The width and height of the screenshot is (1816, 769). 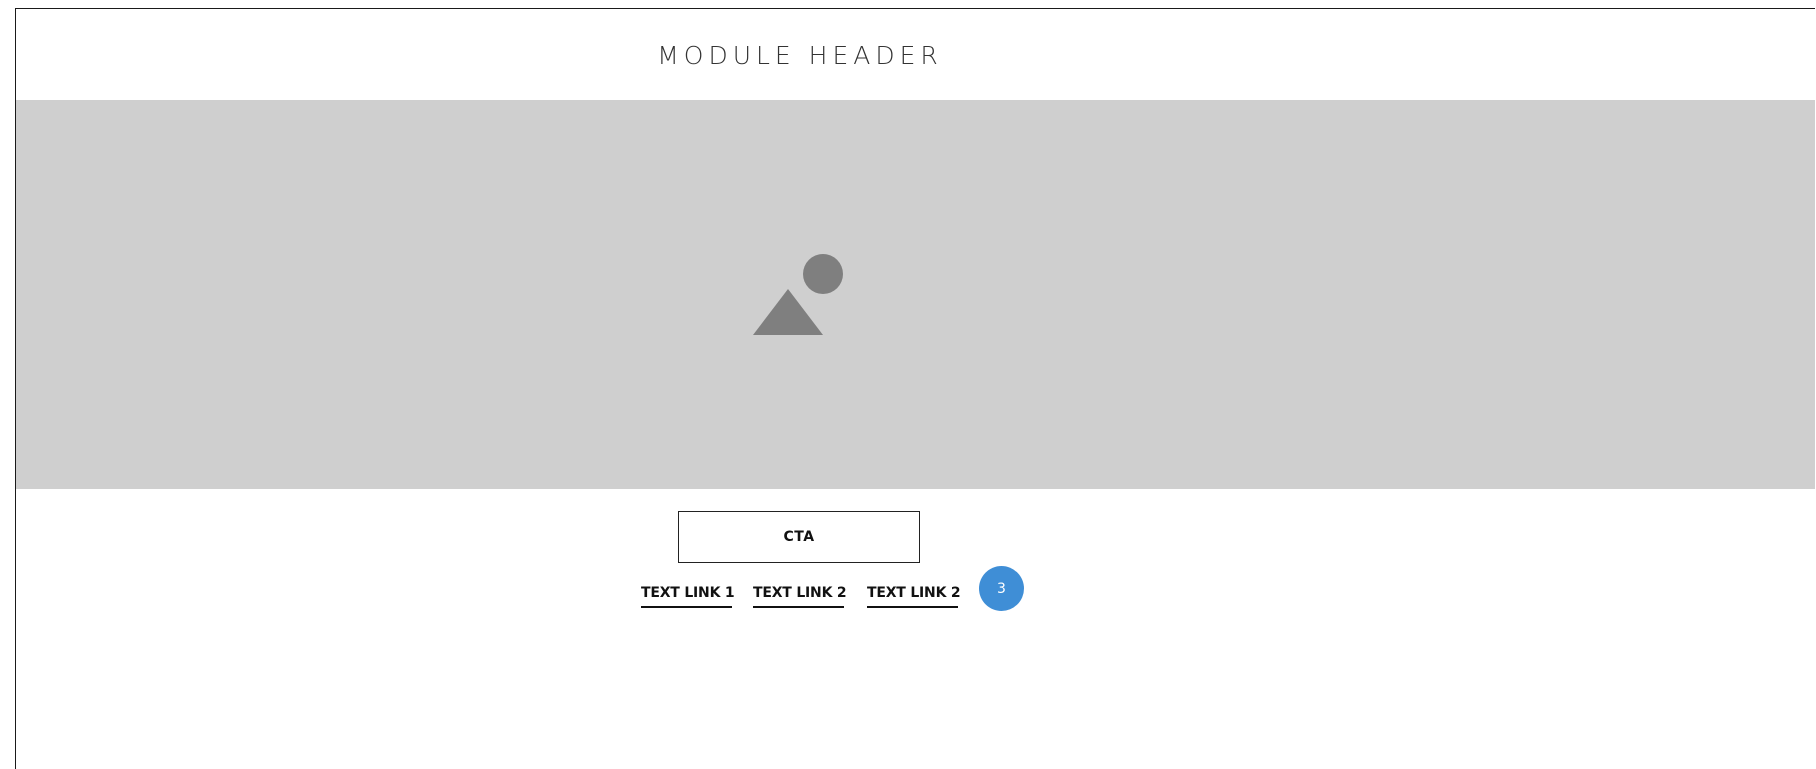 I want to click on annotation-badge: 3, so click(x=1001, y=588).